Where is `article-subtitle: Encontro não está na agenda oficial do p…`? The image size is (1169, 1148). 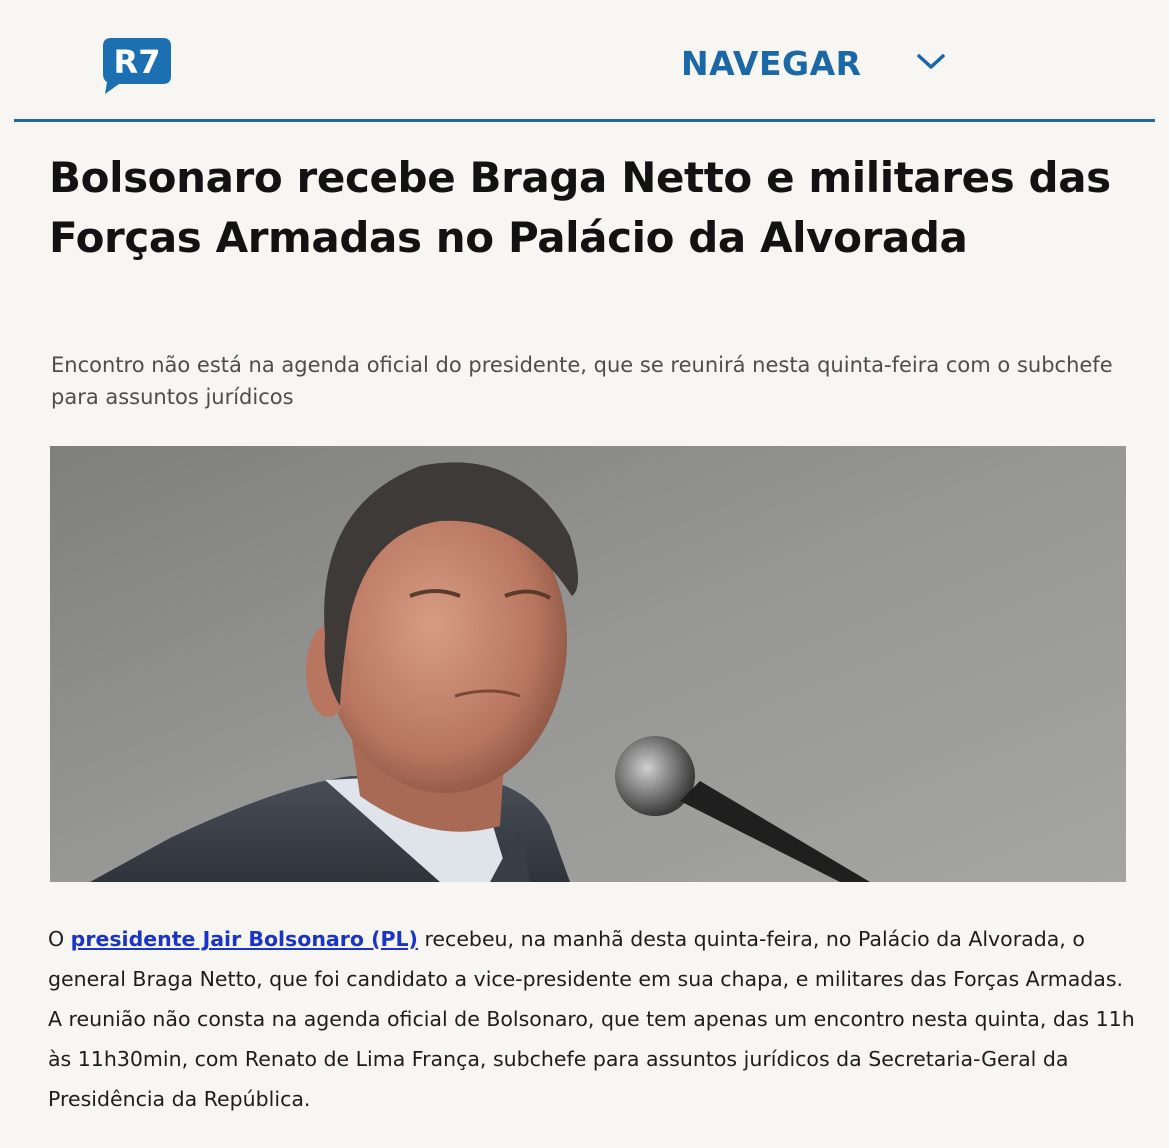 article-subtitle: Encontro não está na agenda oficial do p… is located at coordinates (582, 381).